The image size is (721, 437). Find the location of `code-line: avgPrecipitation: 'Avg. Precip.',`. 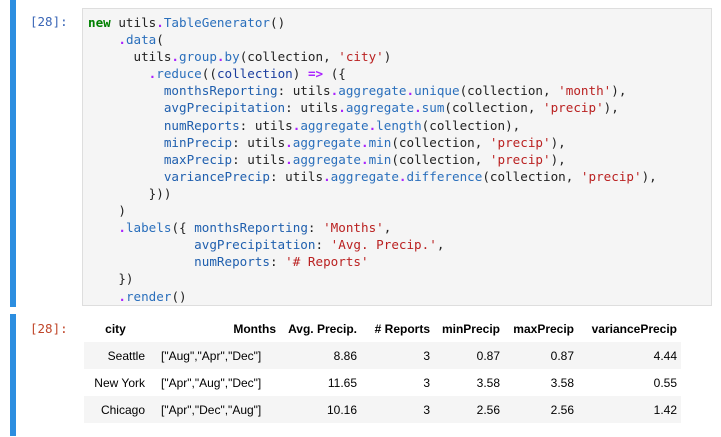

code-line: avgPrecipitation: 'Avg. Precip.', is located at coordinates (372, 244).